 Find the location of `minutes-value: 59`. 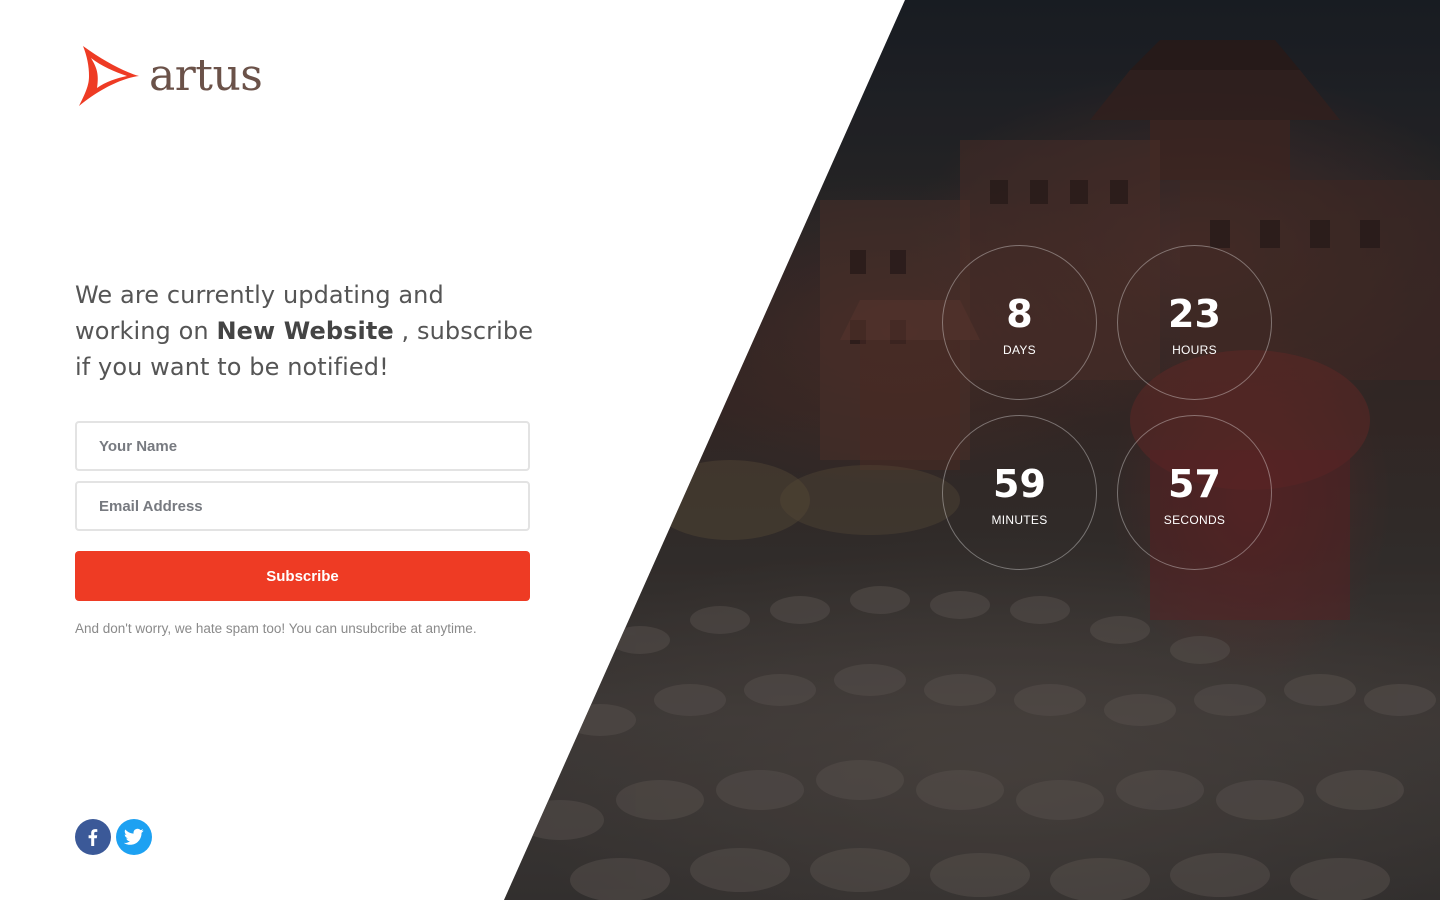

minutes-value: 59 is located at coordinates (1019, 483).